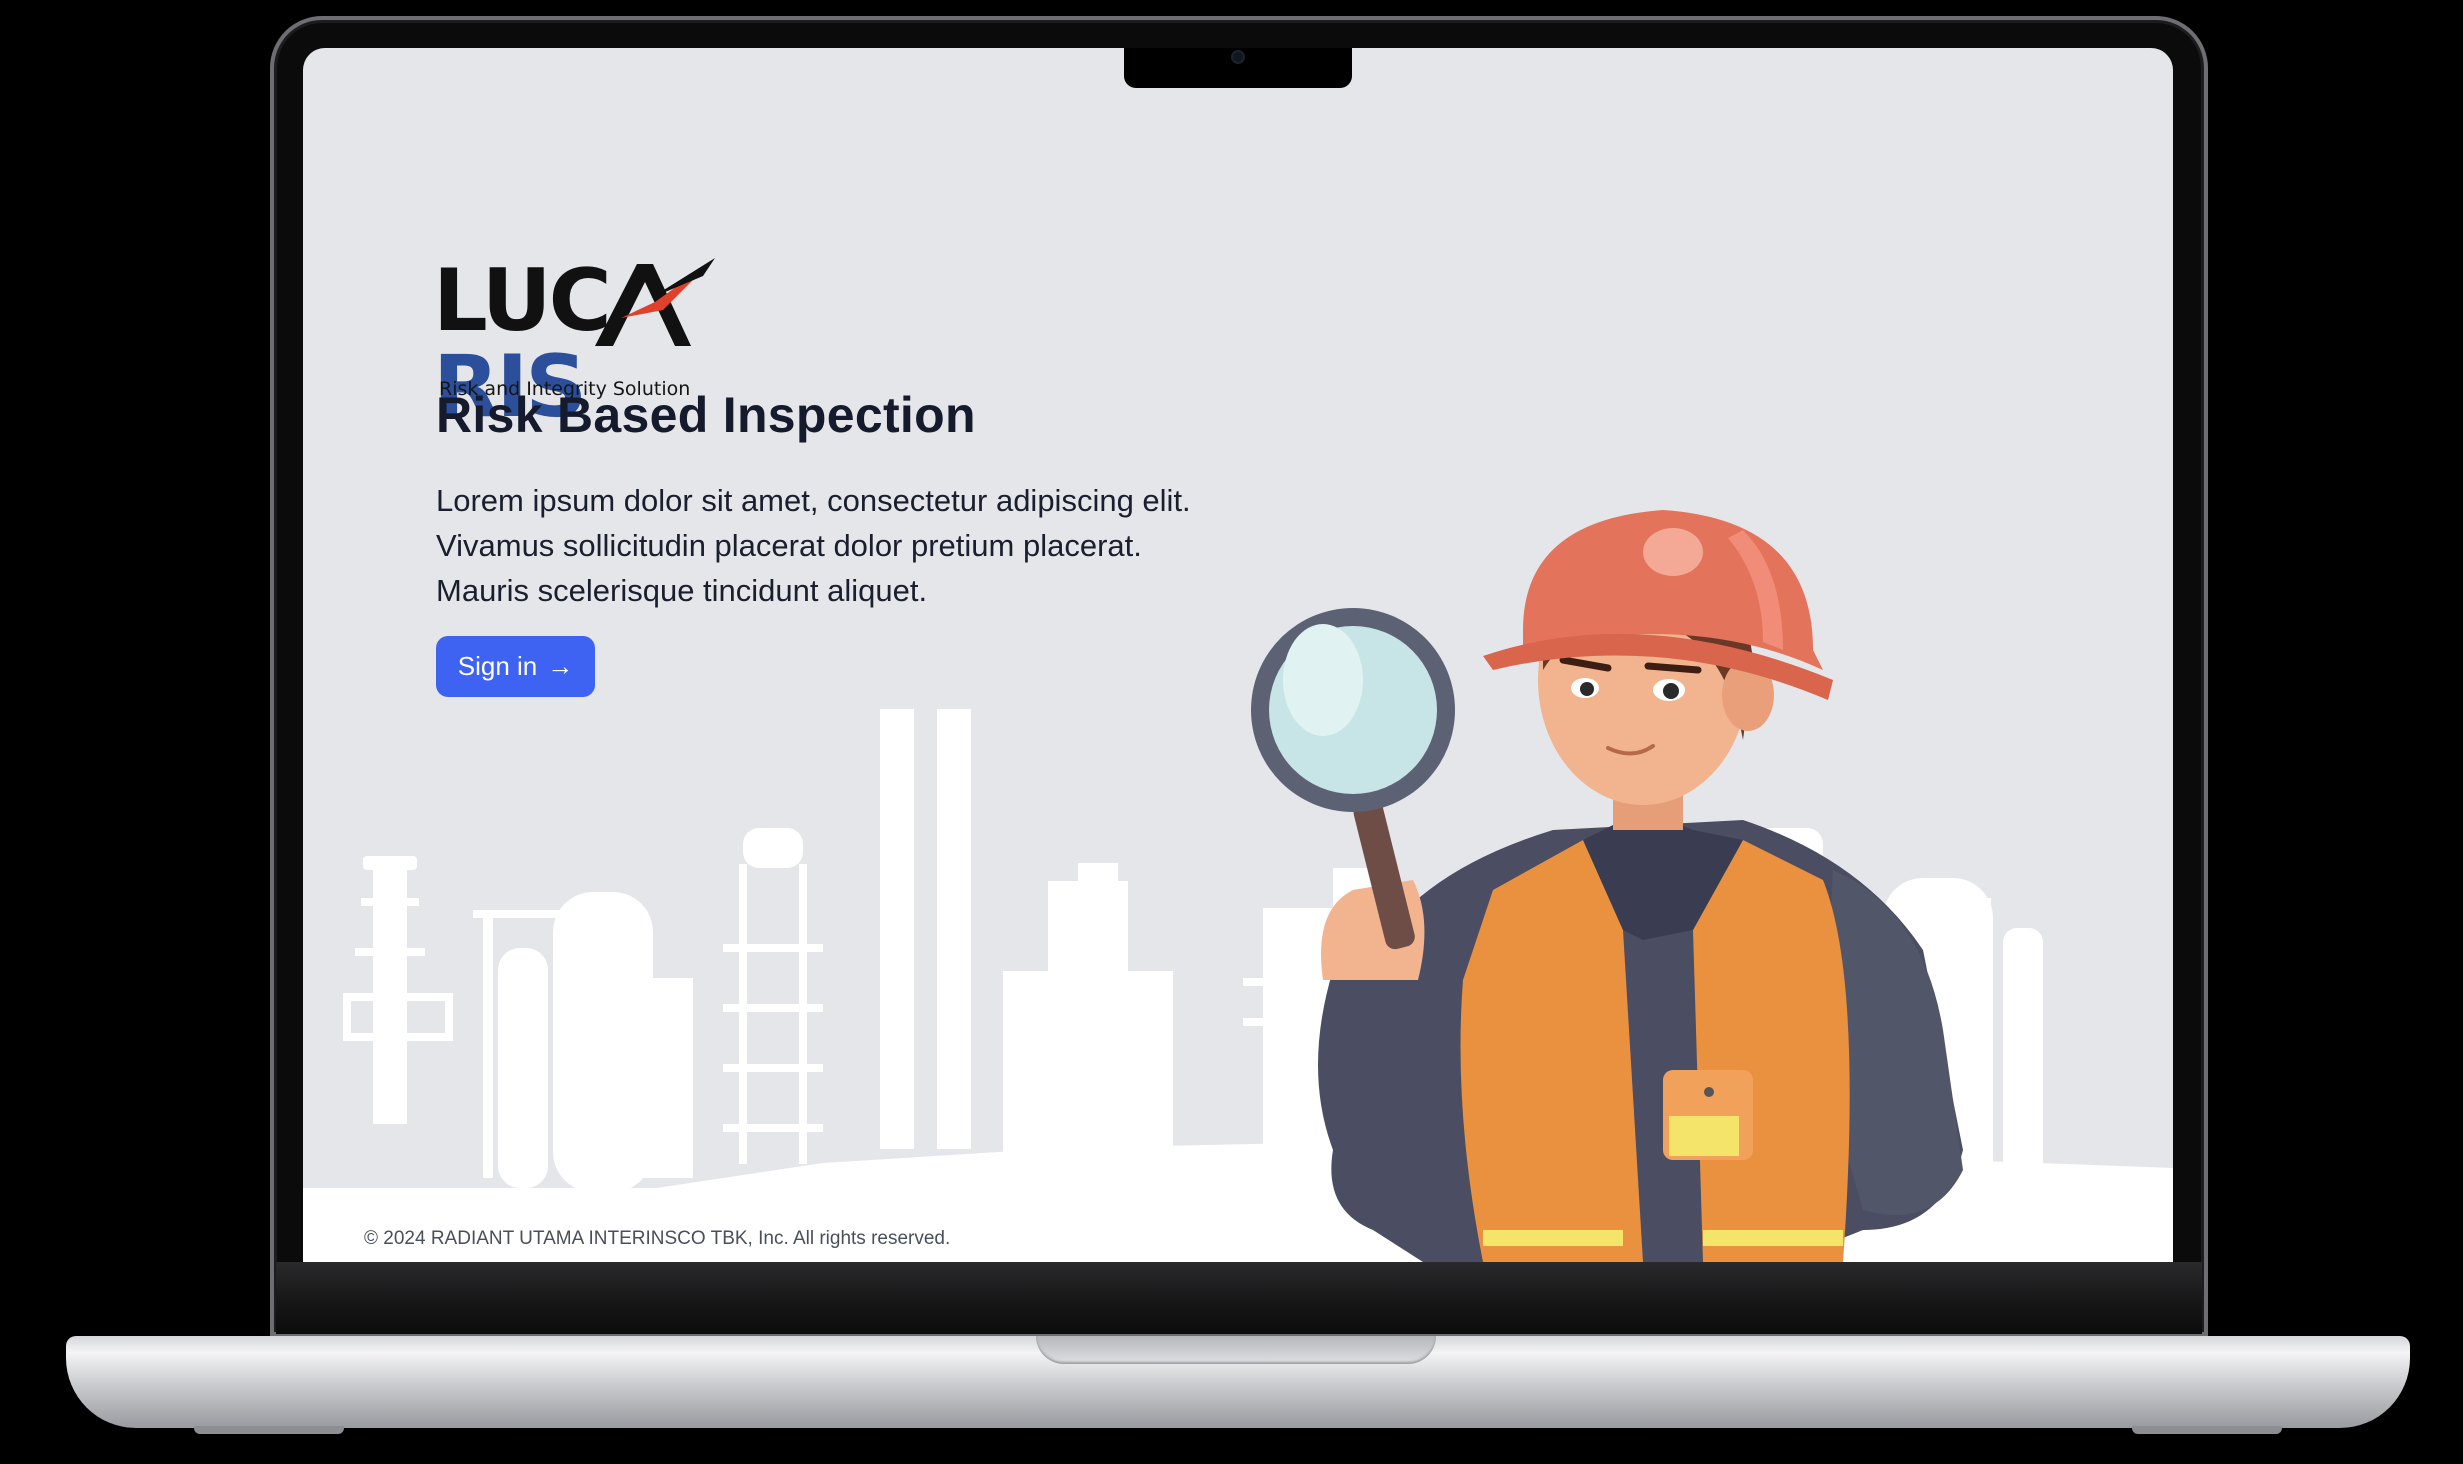 The image size is (2463, 1464). What do you see at coordinates (1238, 57) in the screenshot?
I see `camera-icon` at bounding box center [1238, 57].